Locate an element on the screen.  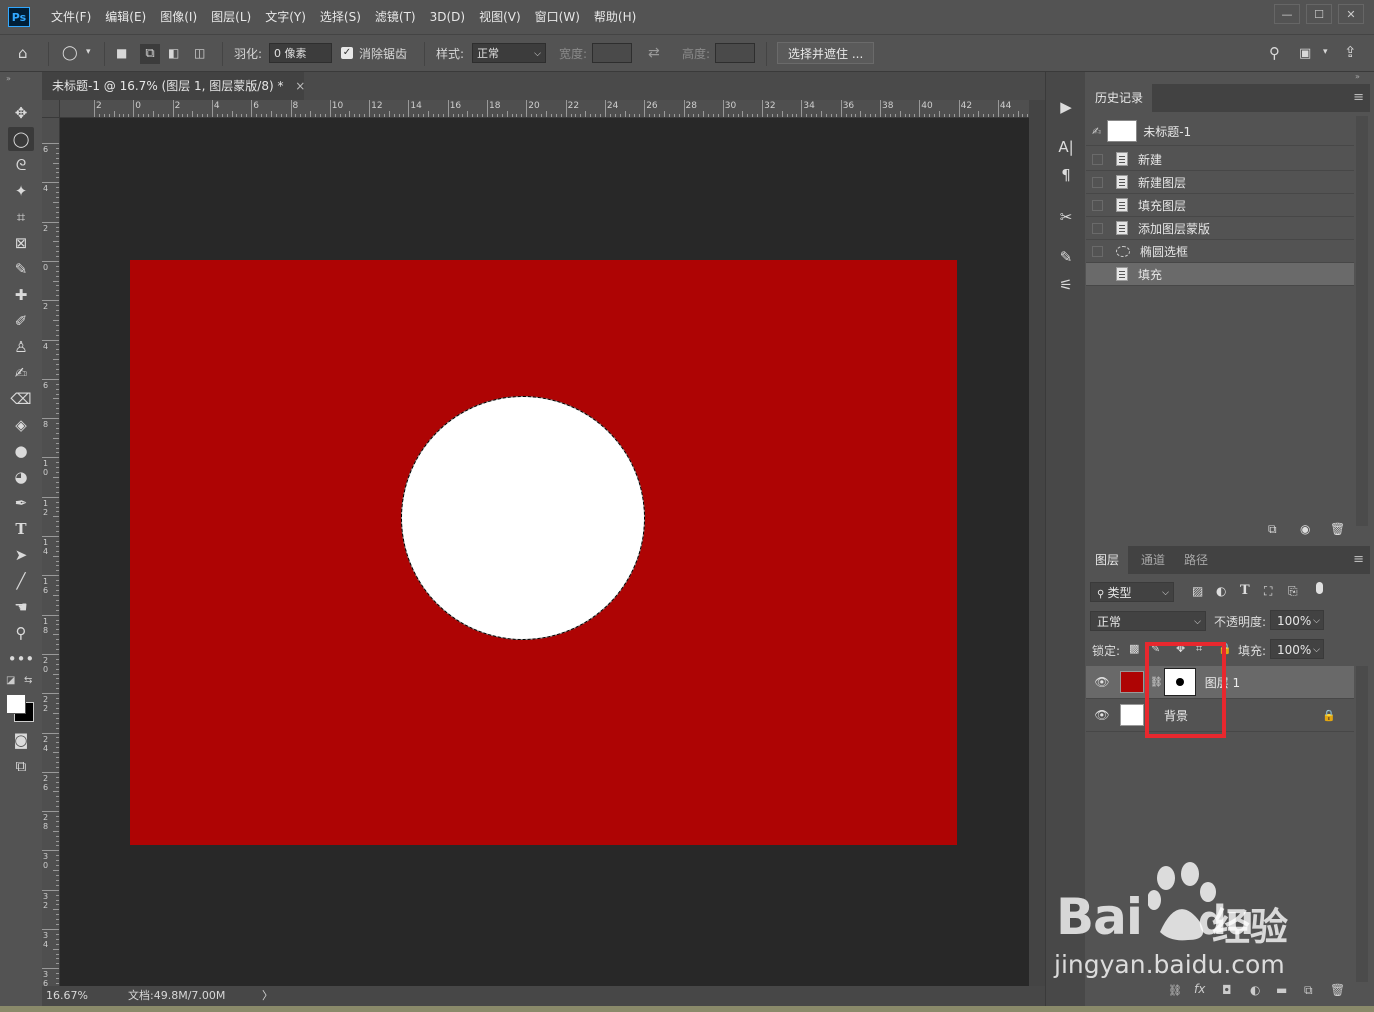
menu-type: 文字(Y) is located at coordinates (285, 17).